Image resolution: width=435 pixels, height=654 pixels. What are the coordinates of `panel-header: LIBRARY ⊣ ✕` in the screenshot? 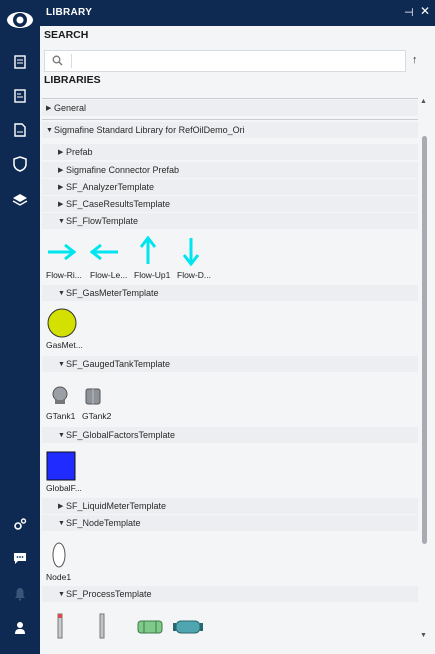 It's located at (237, 13).